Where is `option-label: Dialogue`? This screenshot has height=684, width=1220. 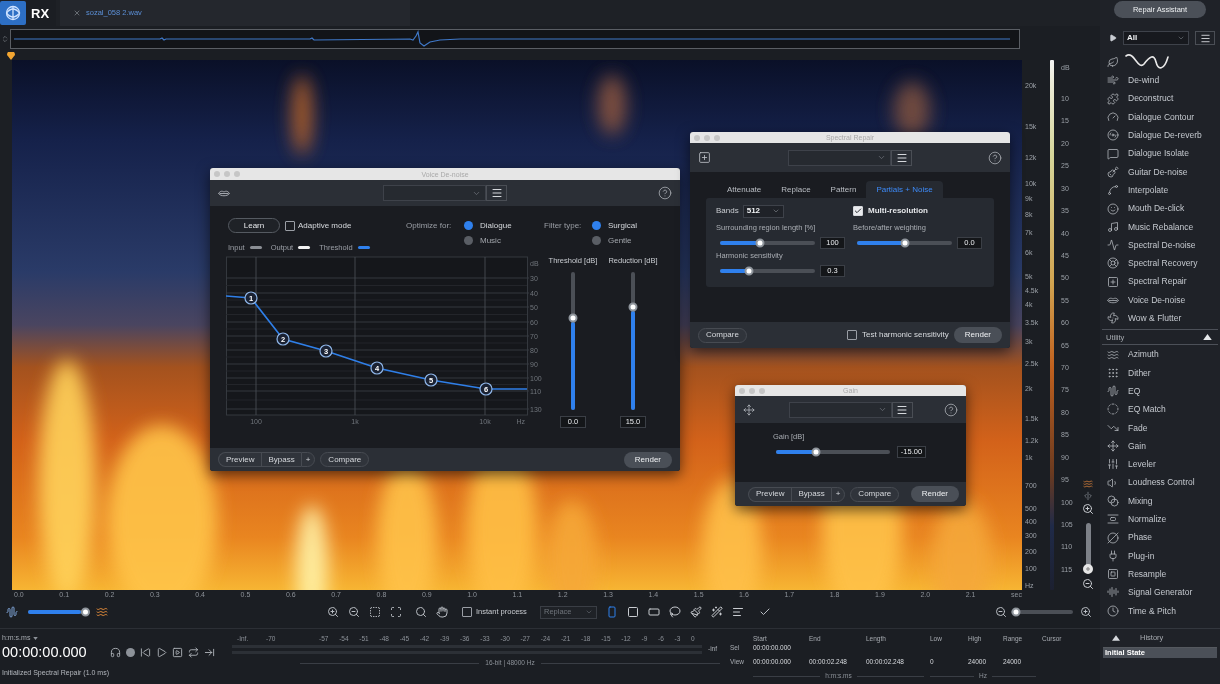
option-label: Dialogue is located at coordinates (496, 225).